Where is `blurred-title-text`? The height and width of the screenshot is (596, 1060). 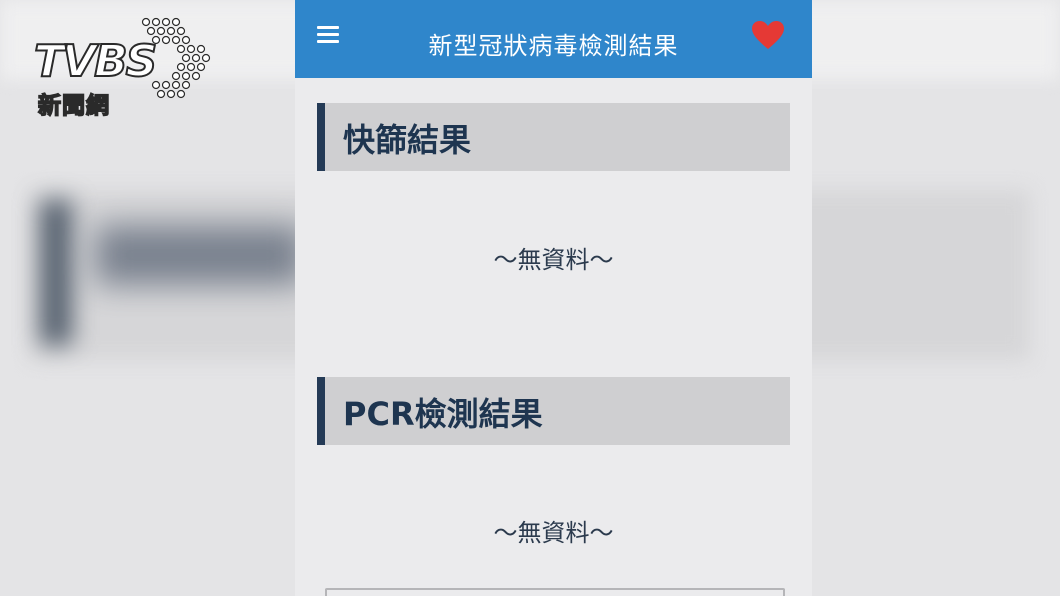 blurred-title-text is located at coordinates (200, 255).